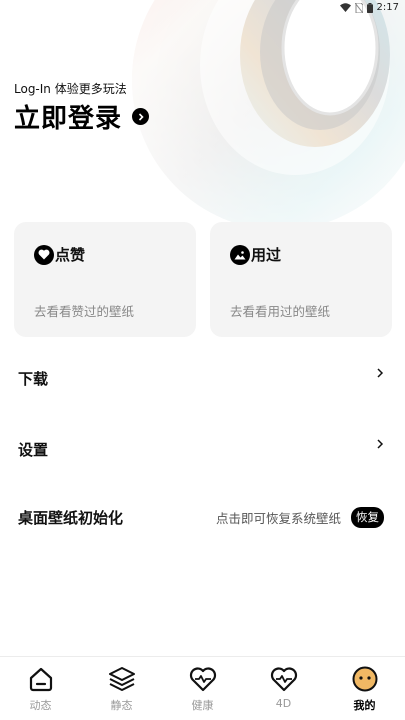 Image resolution: width=405 pixels, height=720 pixels. What do you see at coordinates (40, 705) in the screenshot?
I see `tab-label: 动态` at bounding box center [40, 705].